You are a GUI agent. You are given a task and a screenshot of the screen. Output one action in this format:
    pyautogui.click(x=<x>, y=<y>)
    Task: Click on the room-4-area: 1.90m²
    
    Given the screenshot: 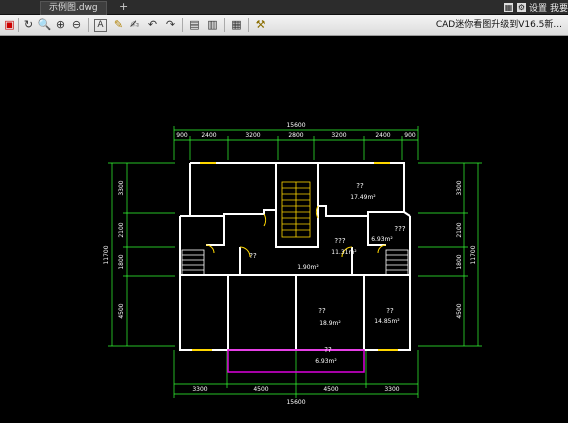 What is the action you would take?
    pyautogui.click(x=308, y=267)
    